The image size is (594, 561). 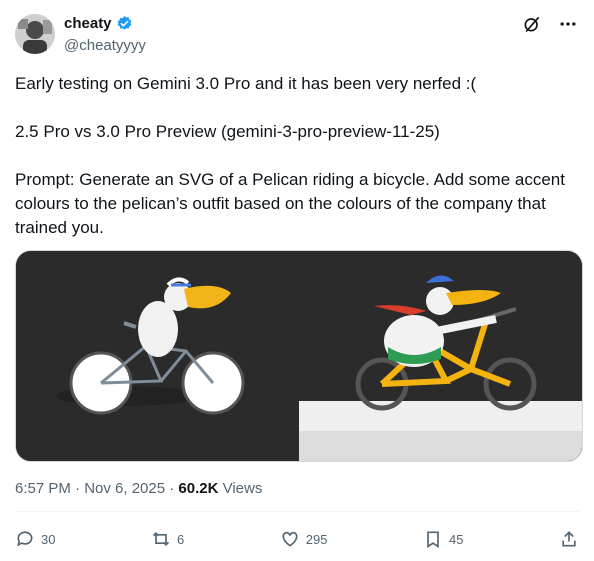 I want to click on grok-icon, so click(x=532, y=26).